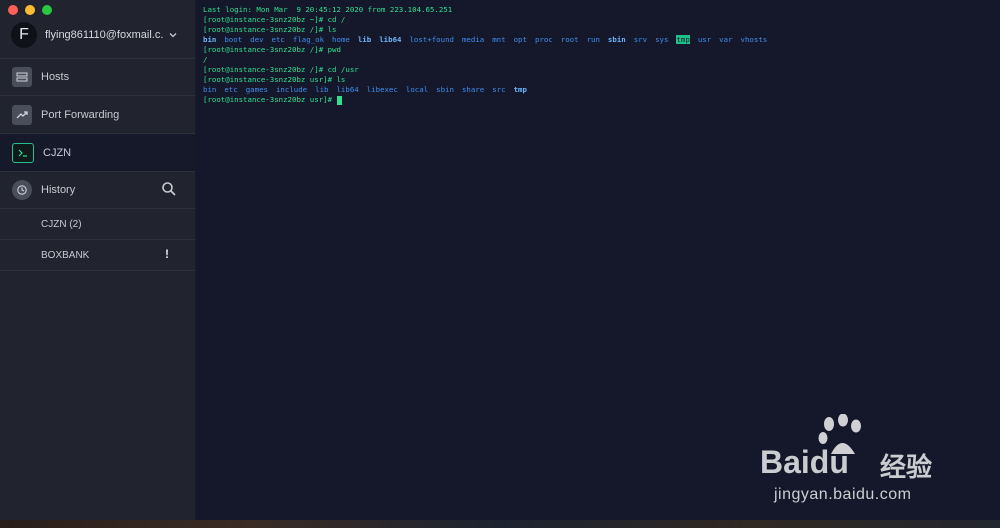 This screenshot has width=1000, height=528. What do you see at coordinates (417, 89) in the screenshot?
I see `ls-entry: local` at bounding box center [417, 89].